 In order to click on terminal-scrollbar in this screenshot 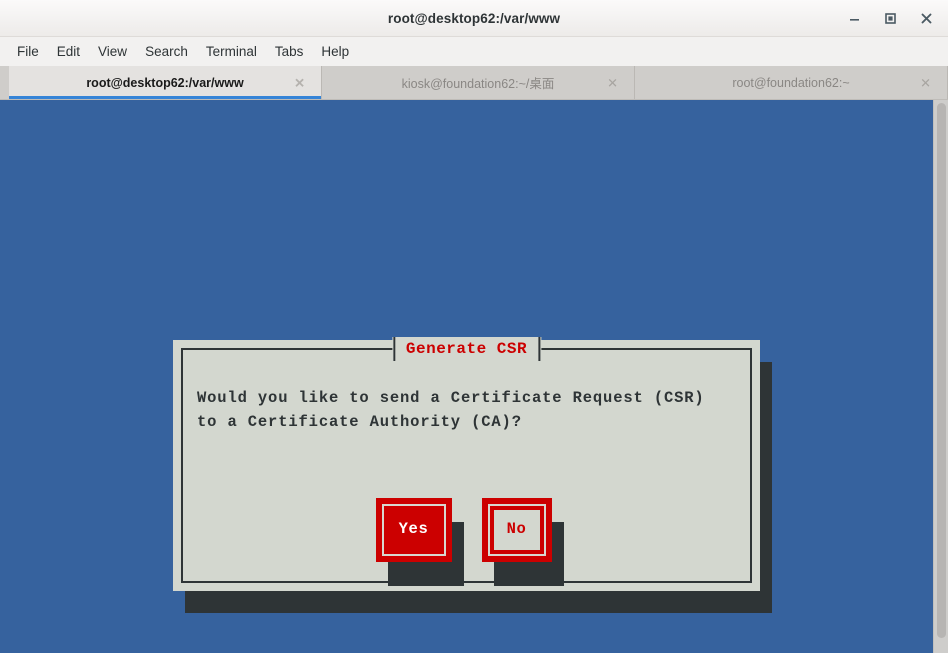, I will do `click(940, 376)`.